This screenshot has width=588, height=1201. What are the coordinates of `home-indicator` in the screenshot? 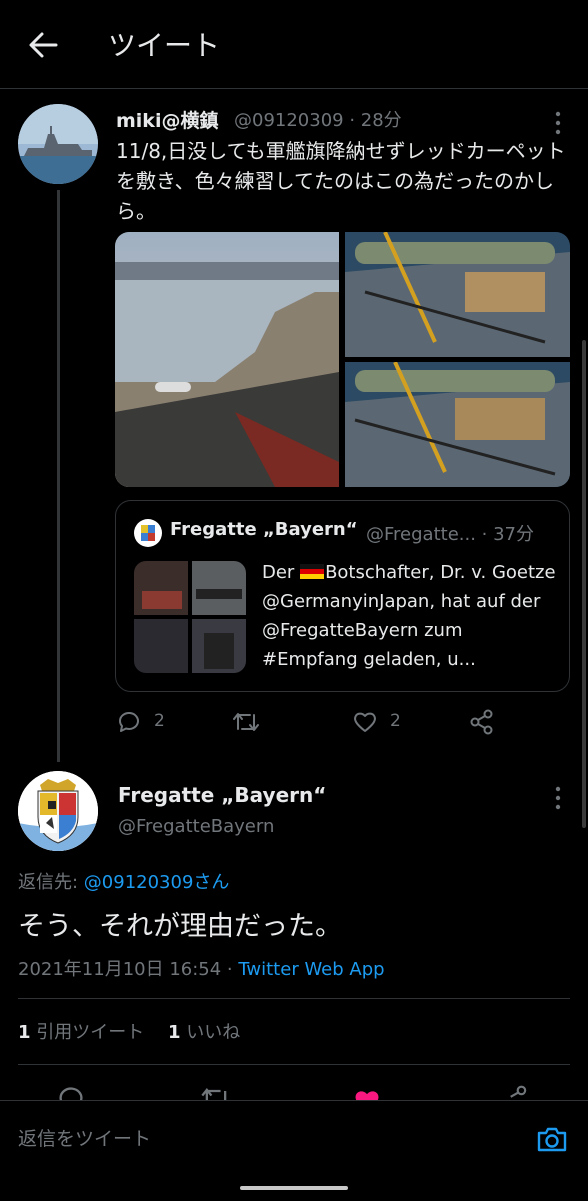 It's located at (294, 1188).